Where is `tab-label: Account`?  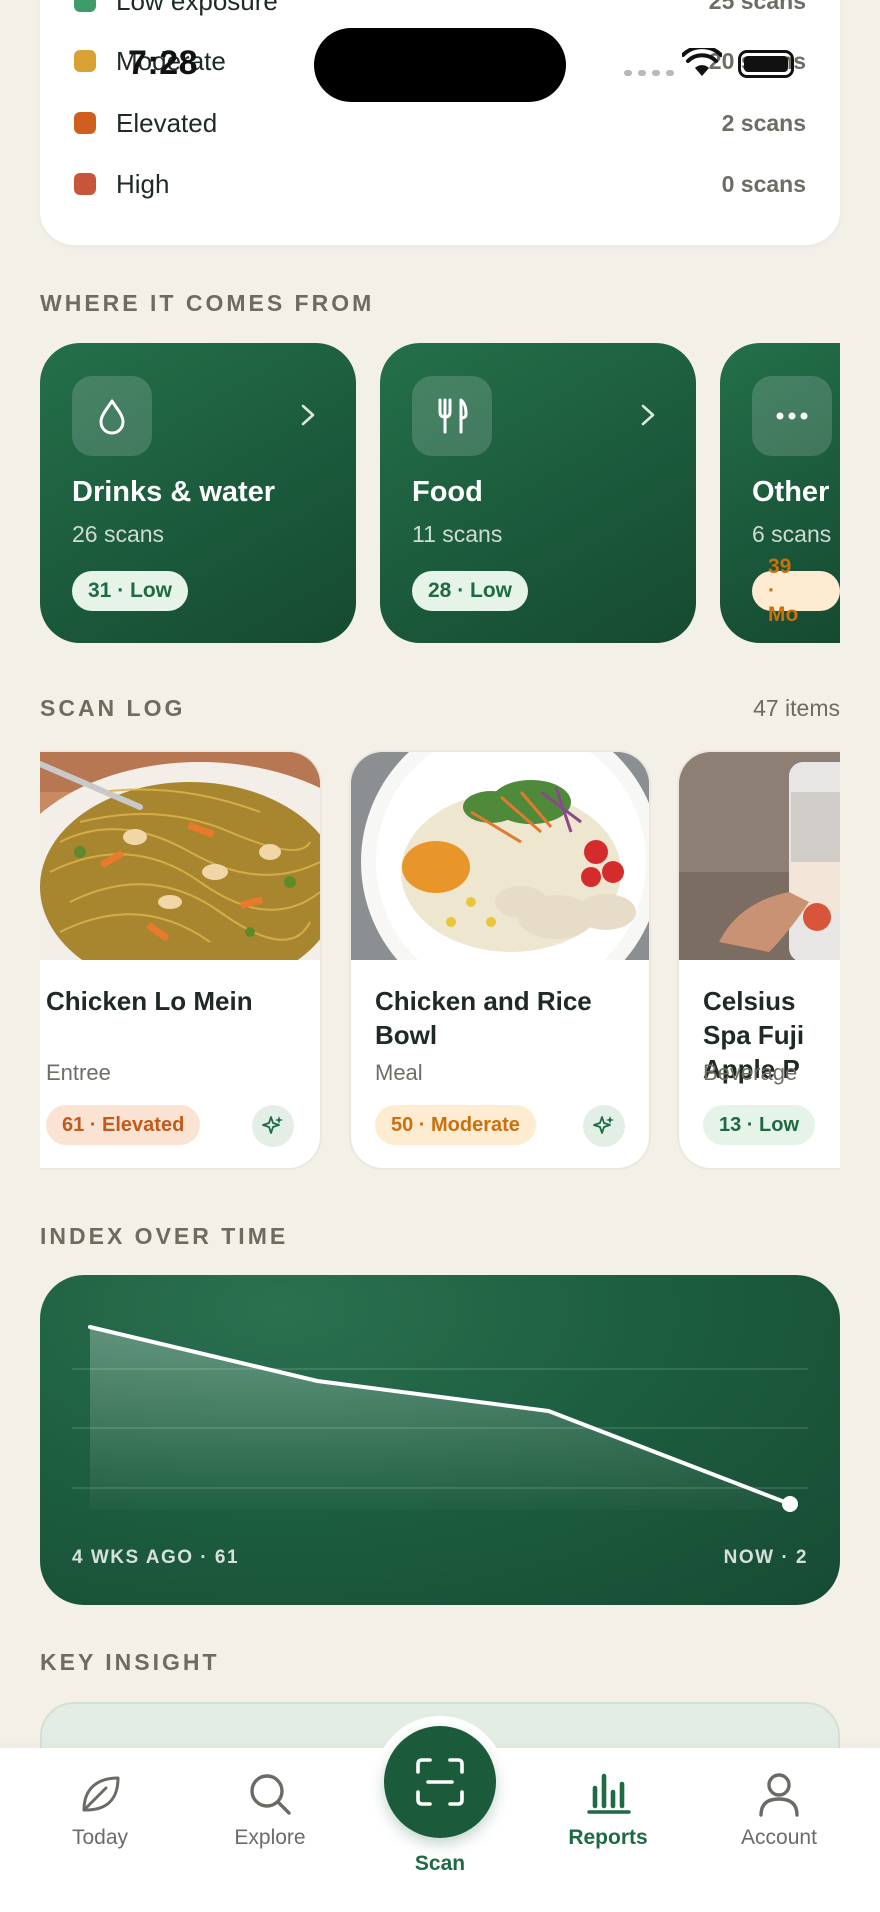
tab-label: Account is located at coordinates (779, 1837).